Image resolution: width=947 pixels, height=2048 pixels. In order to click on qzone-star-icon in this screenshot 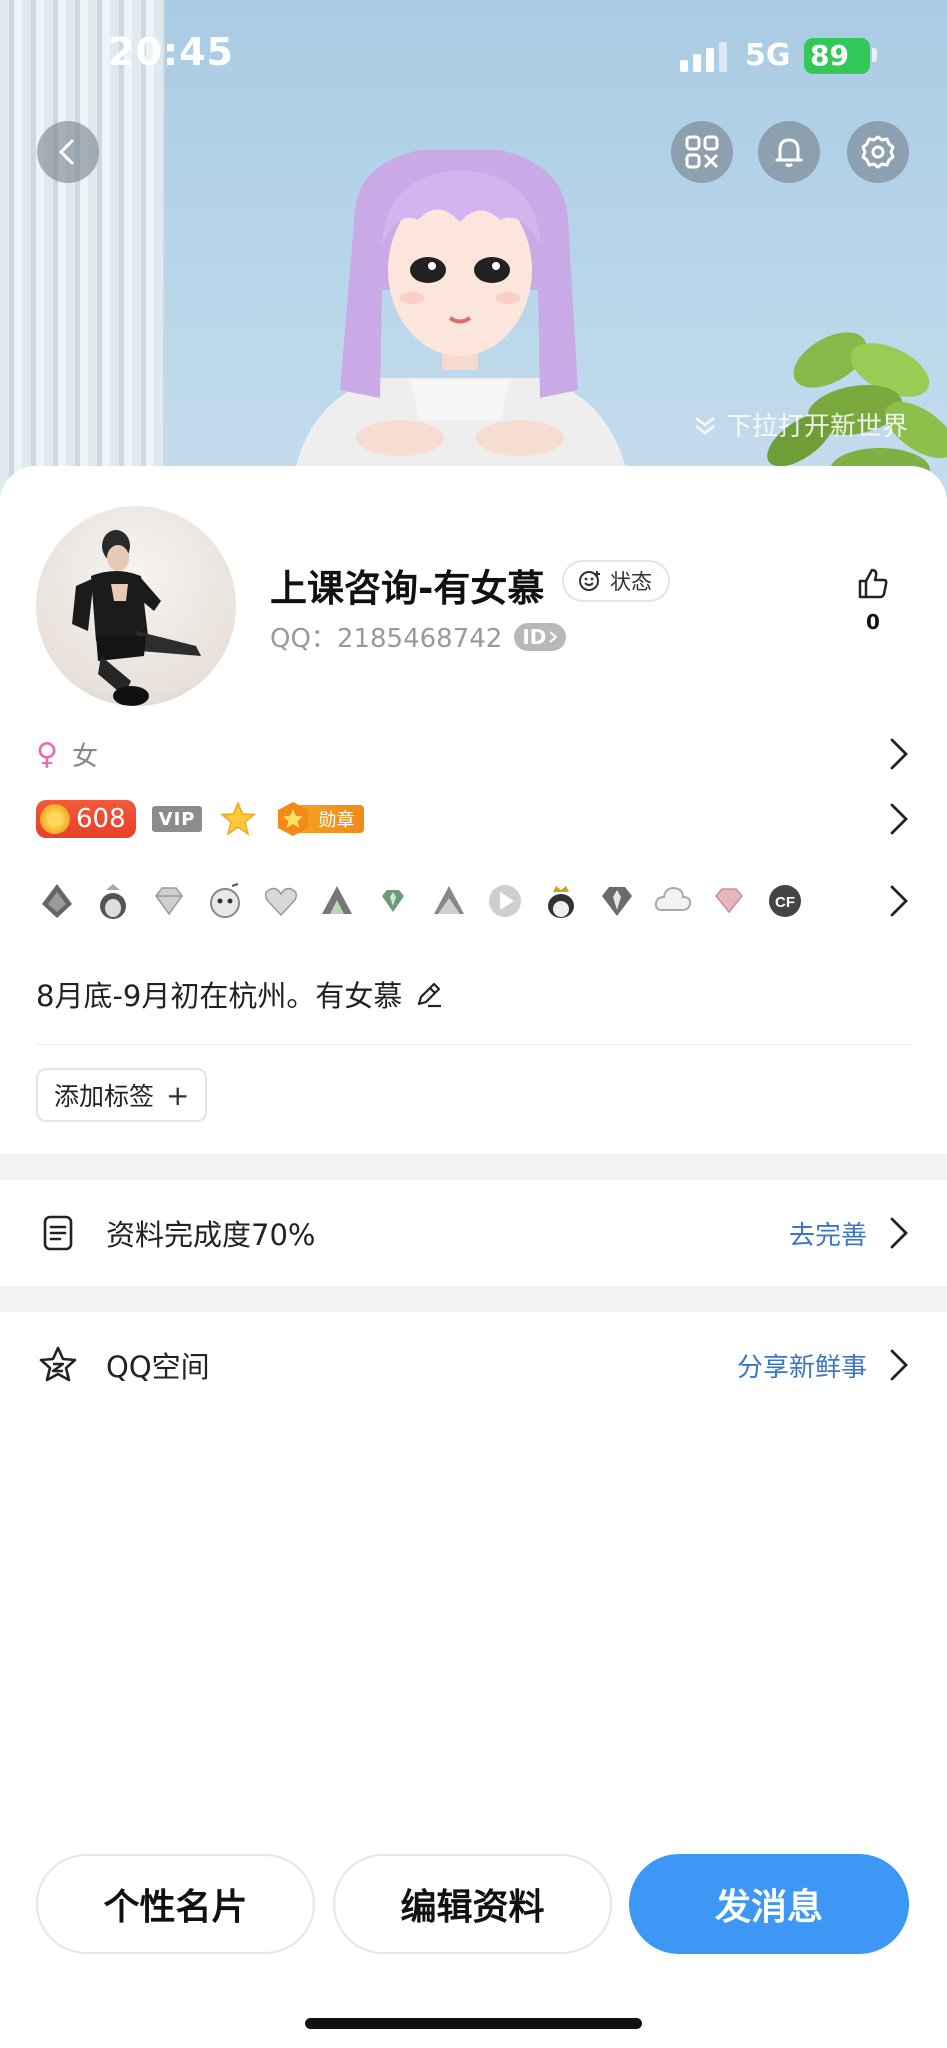, I will do `click(58, 1364)`.